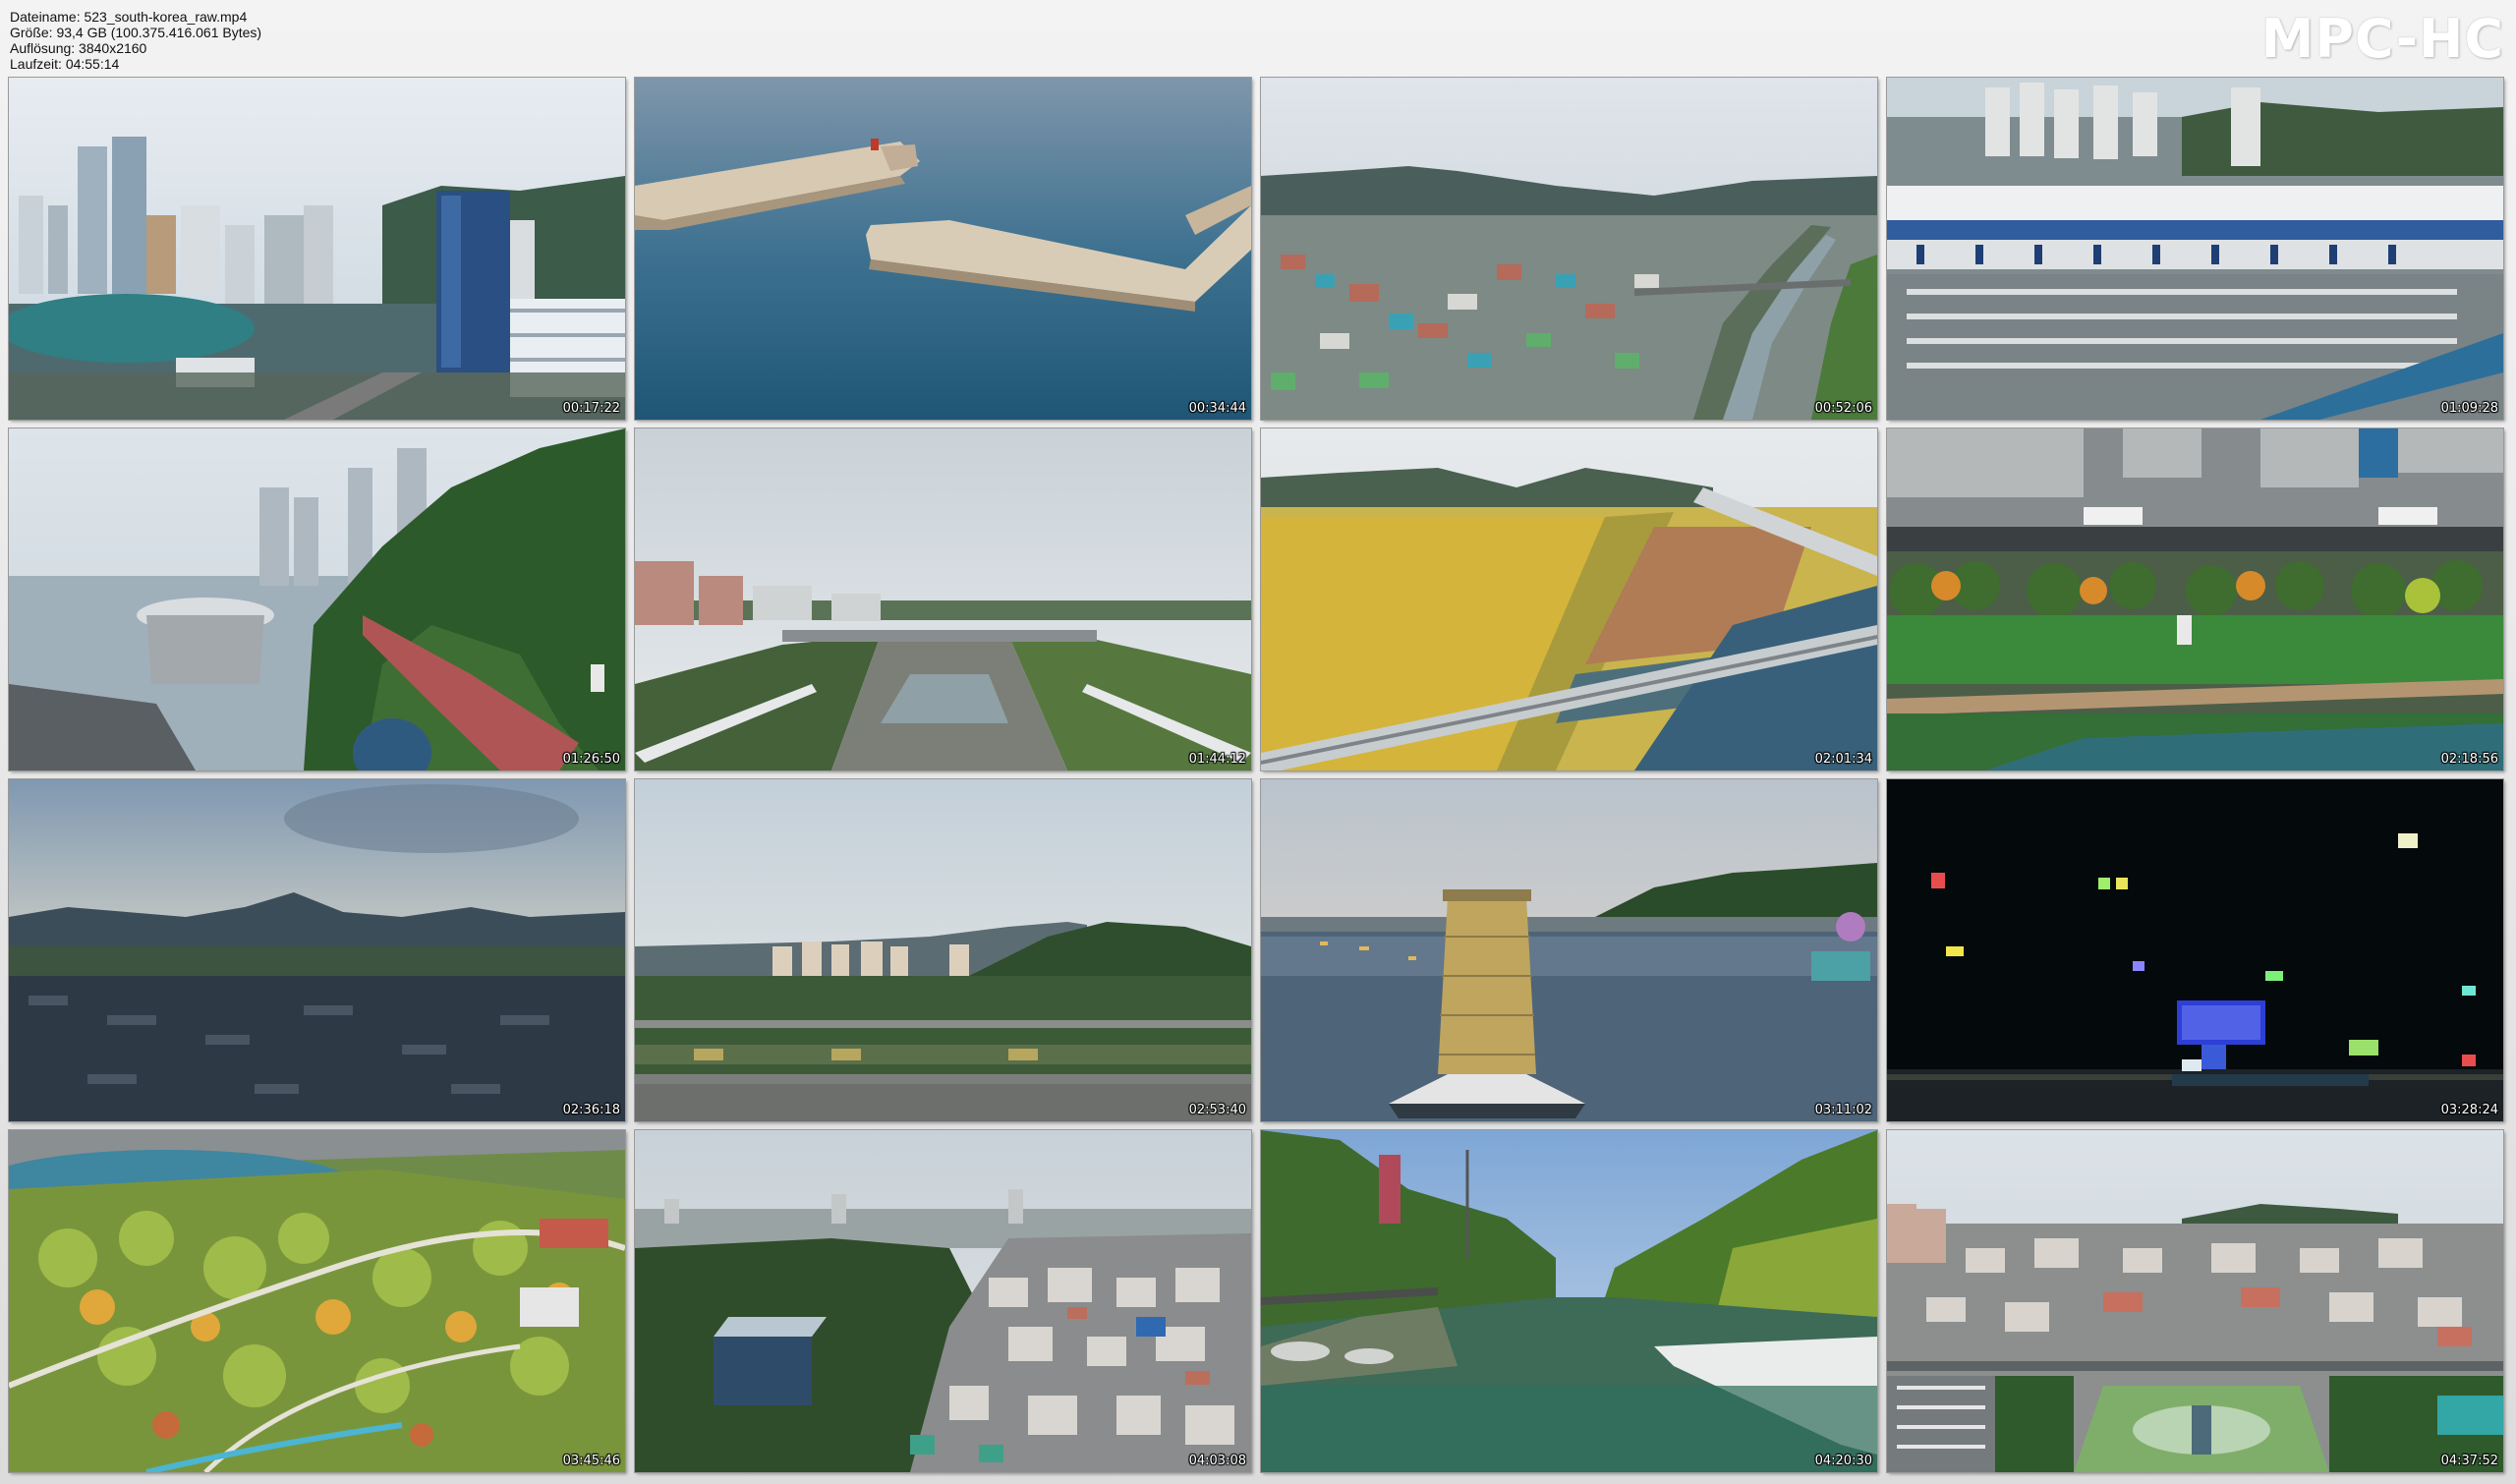  I want to click on thumbnail-7: 02:01:34, so click(1569, 599).